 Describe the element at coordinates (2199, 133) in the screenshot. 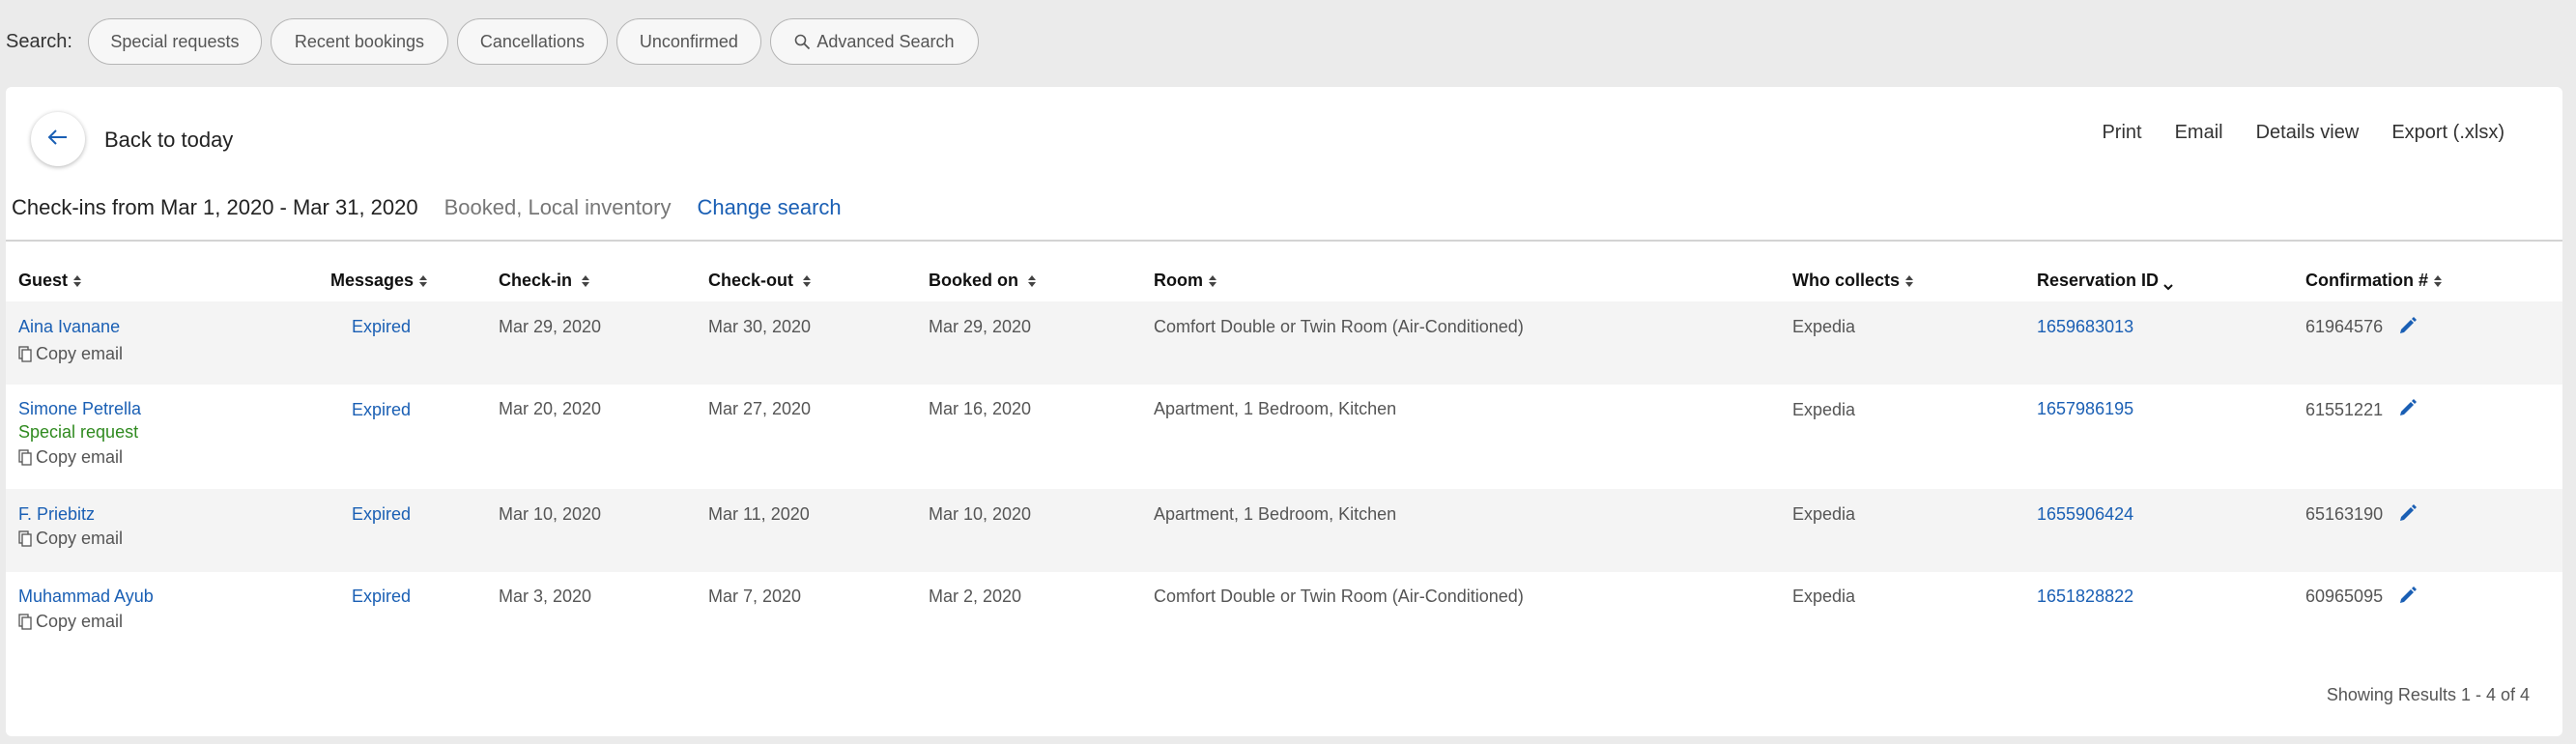

I see `email-button: Email` at that location.